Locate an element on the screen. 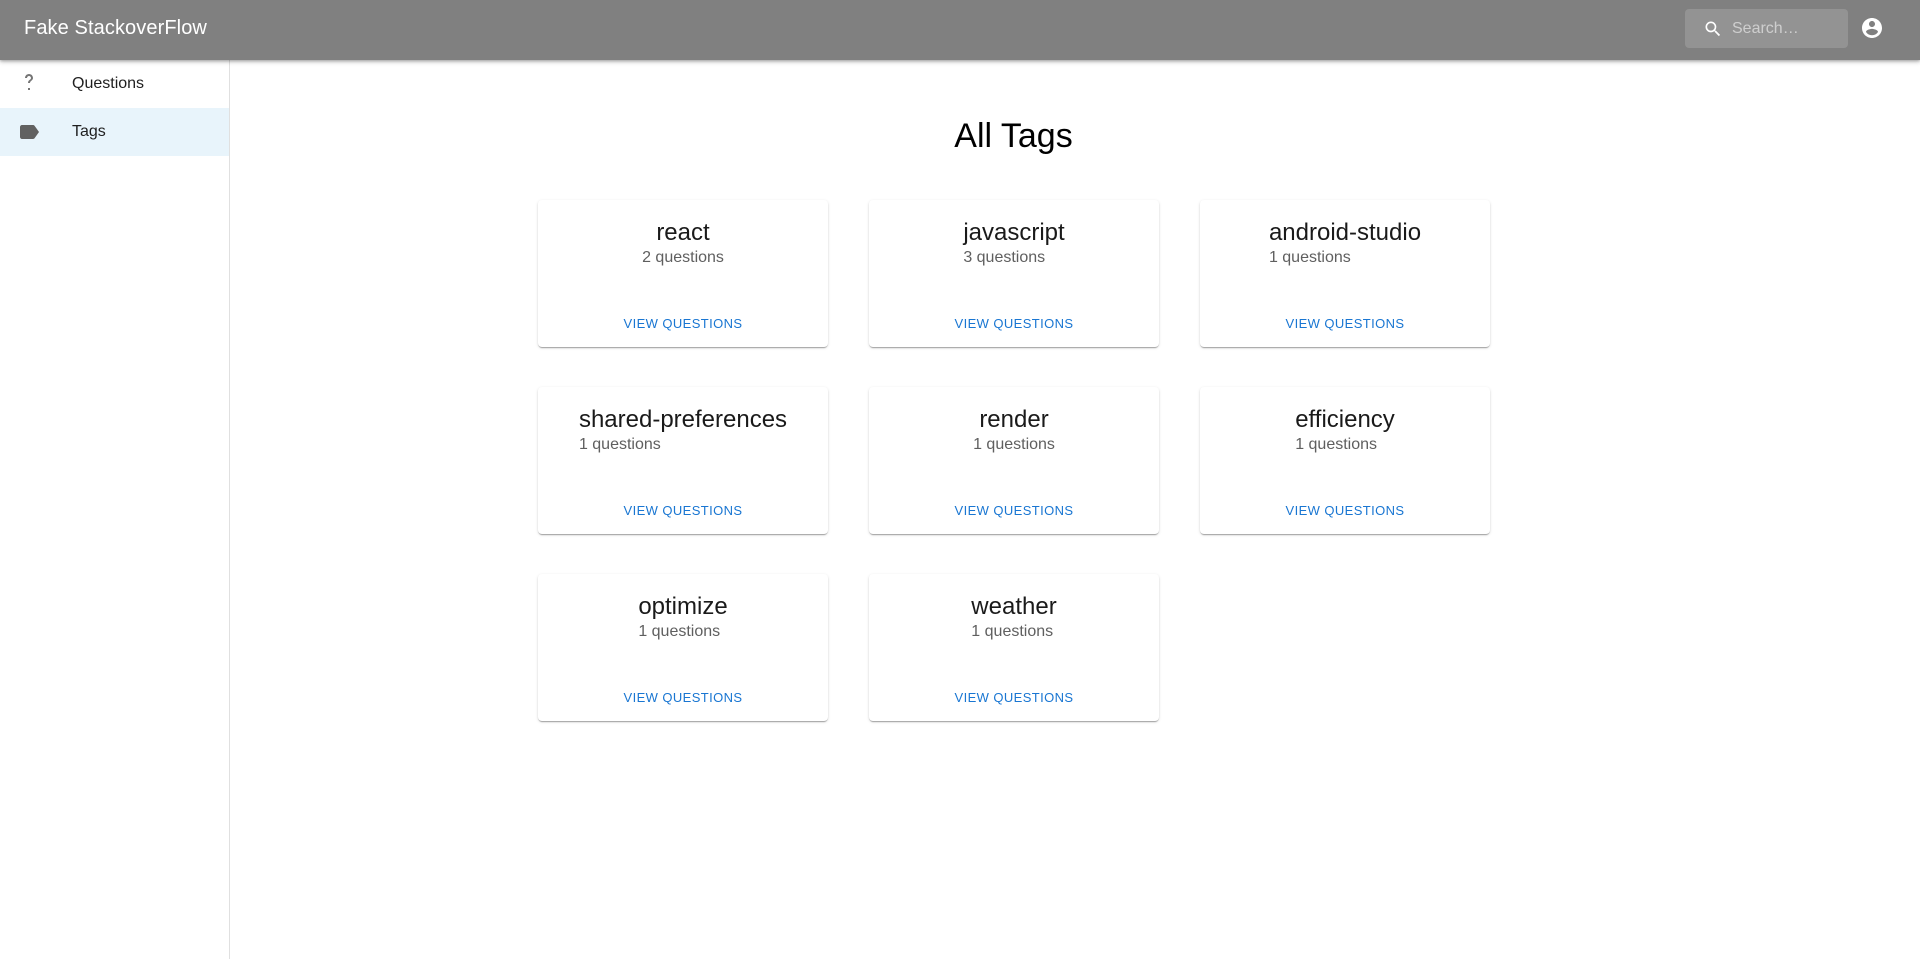 Image resolution: width=1920 pixels, height=959 pixels. tag-card: weather 1 questions VIEW QUESTIONS is located at coordinates (1014, 647).